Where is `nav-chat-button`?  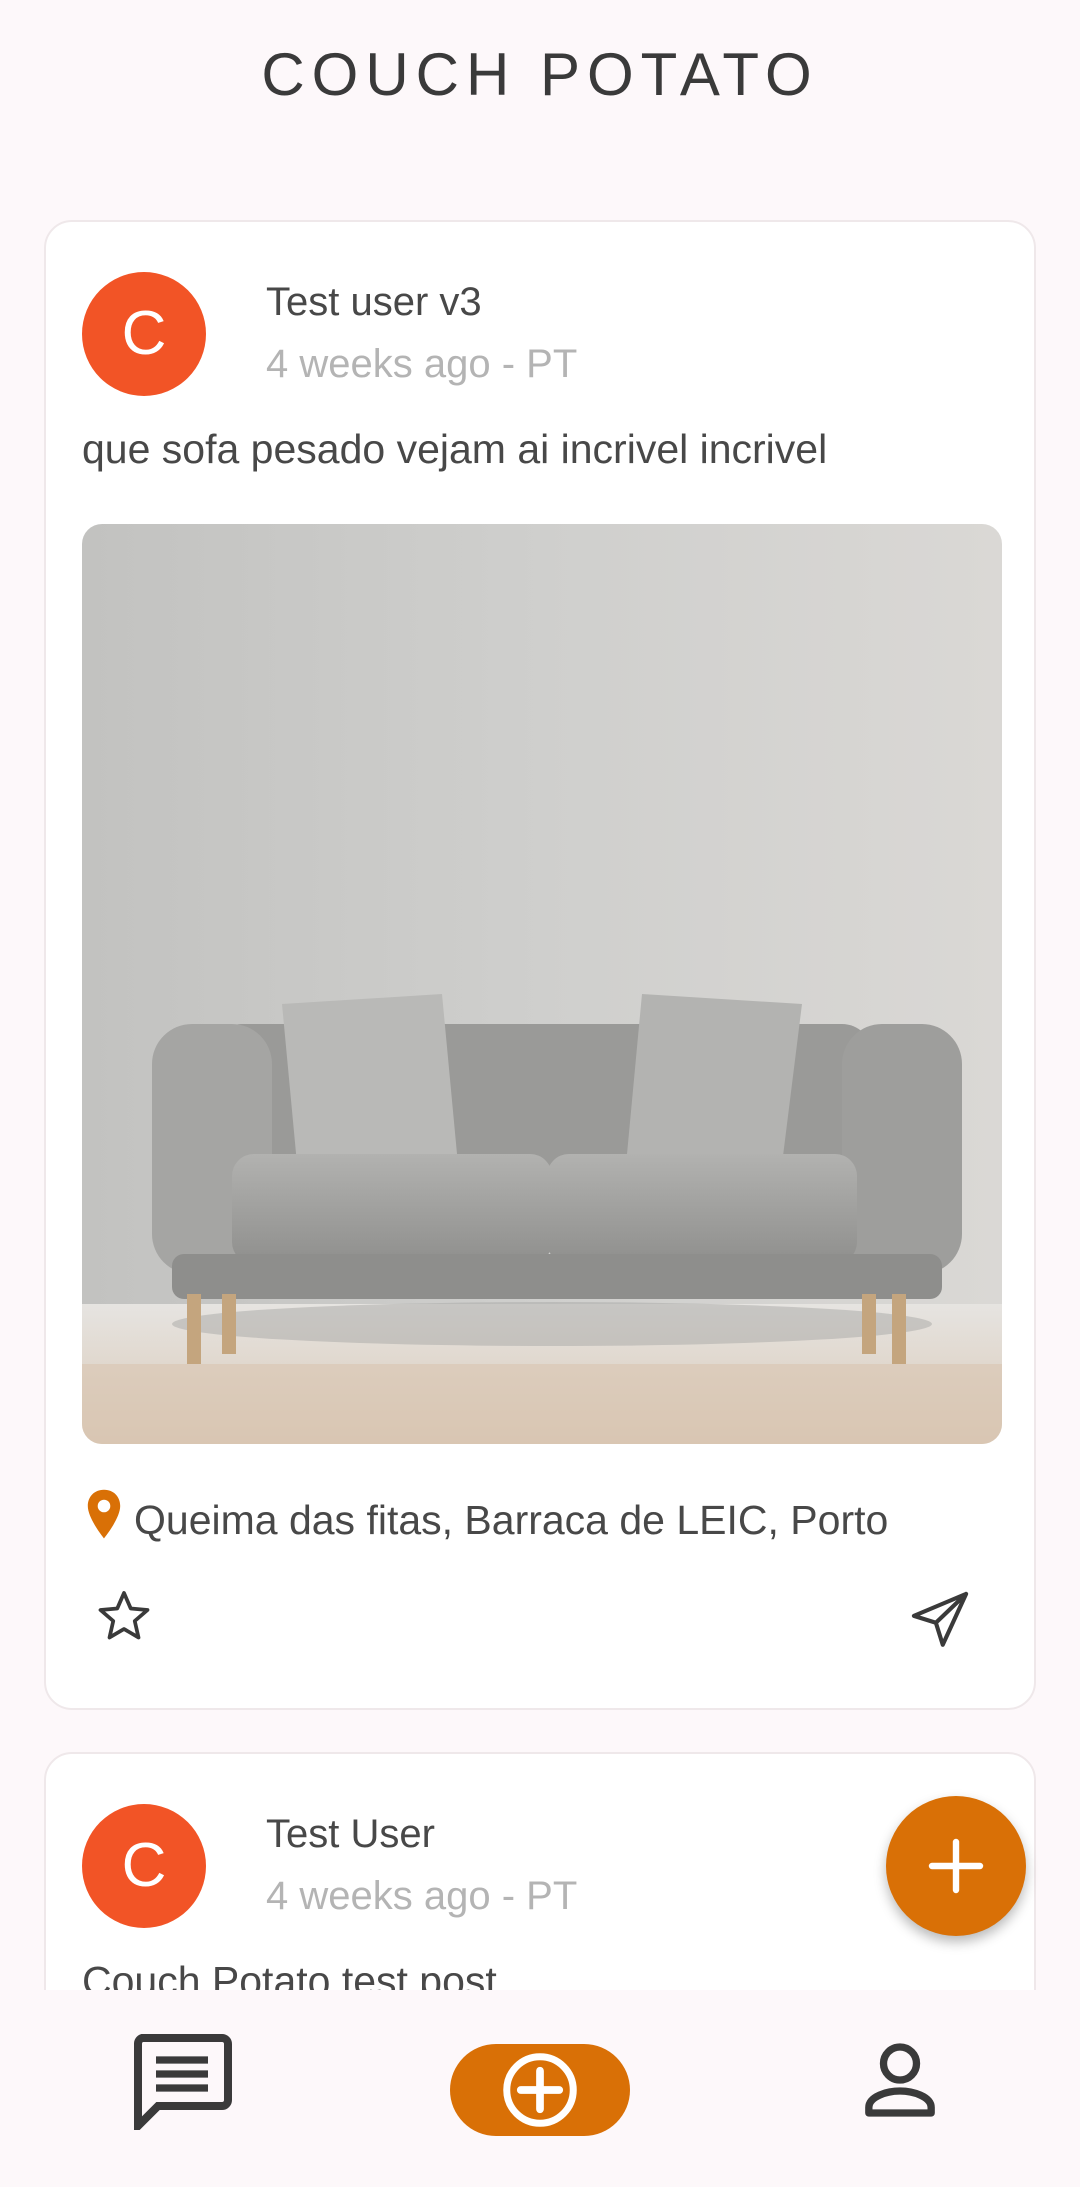 nav-chat-button is located at coordinates (182, 2083).